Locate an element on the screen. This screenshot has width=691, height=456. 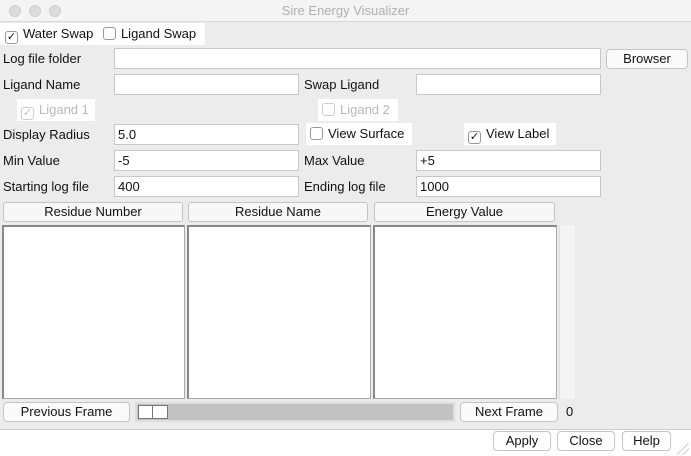
min-value-label: Min Value is located at coordinates (31, 160).